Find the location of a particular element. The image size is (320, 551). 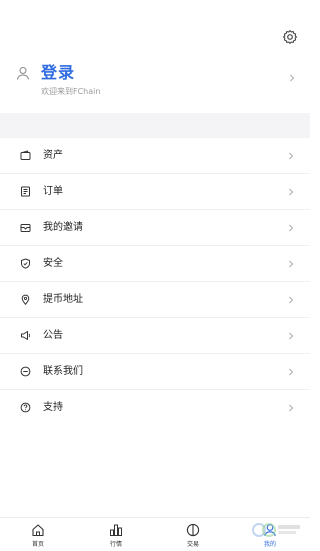

tab-market: 行情 is located at coordinates (116, 536).